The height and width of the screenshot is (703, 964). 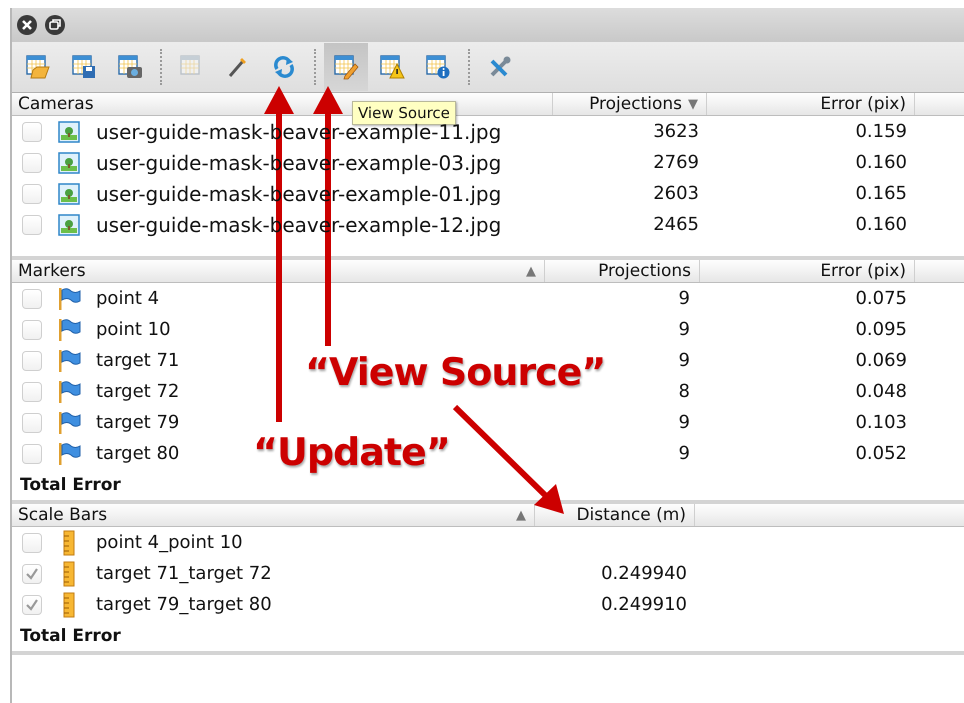 I want to click on close-icon, so click(x=27, y=25).